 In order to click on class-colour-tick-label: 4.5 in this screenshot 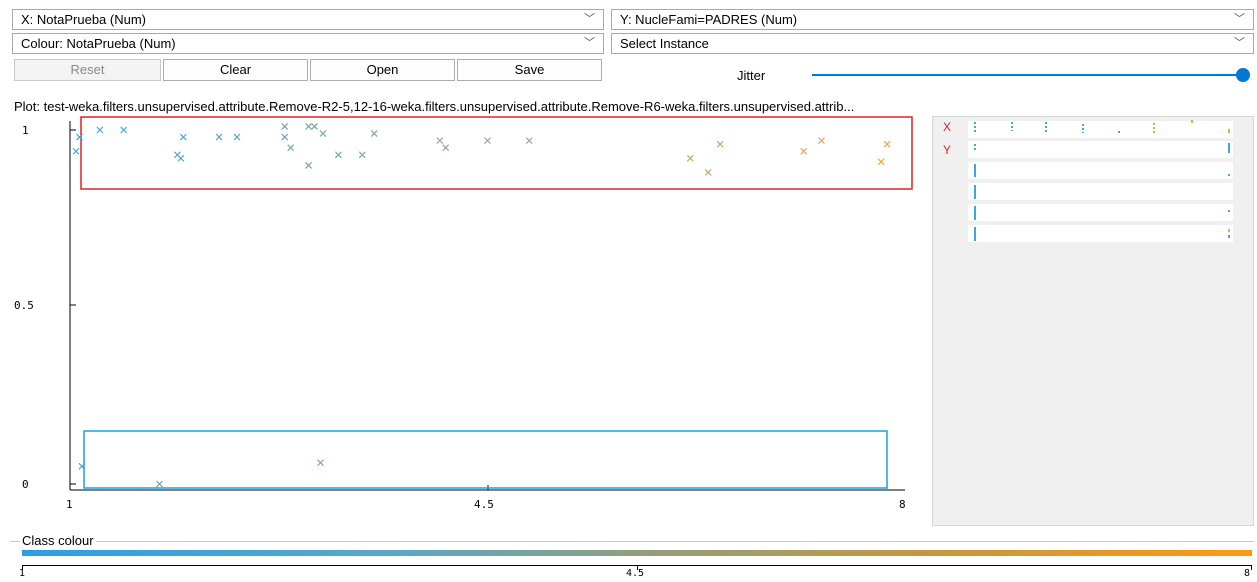, I will do `click(635, 573)`.